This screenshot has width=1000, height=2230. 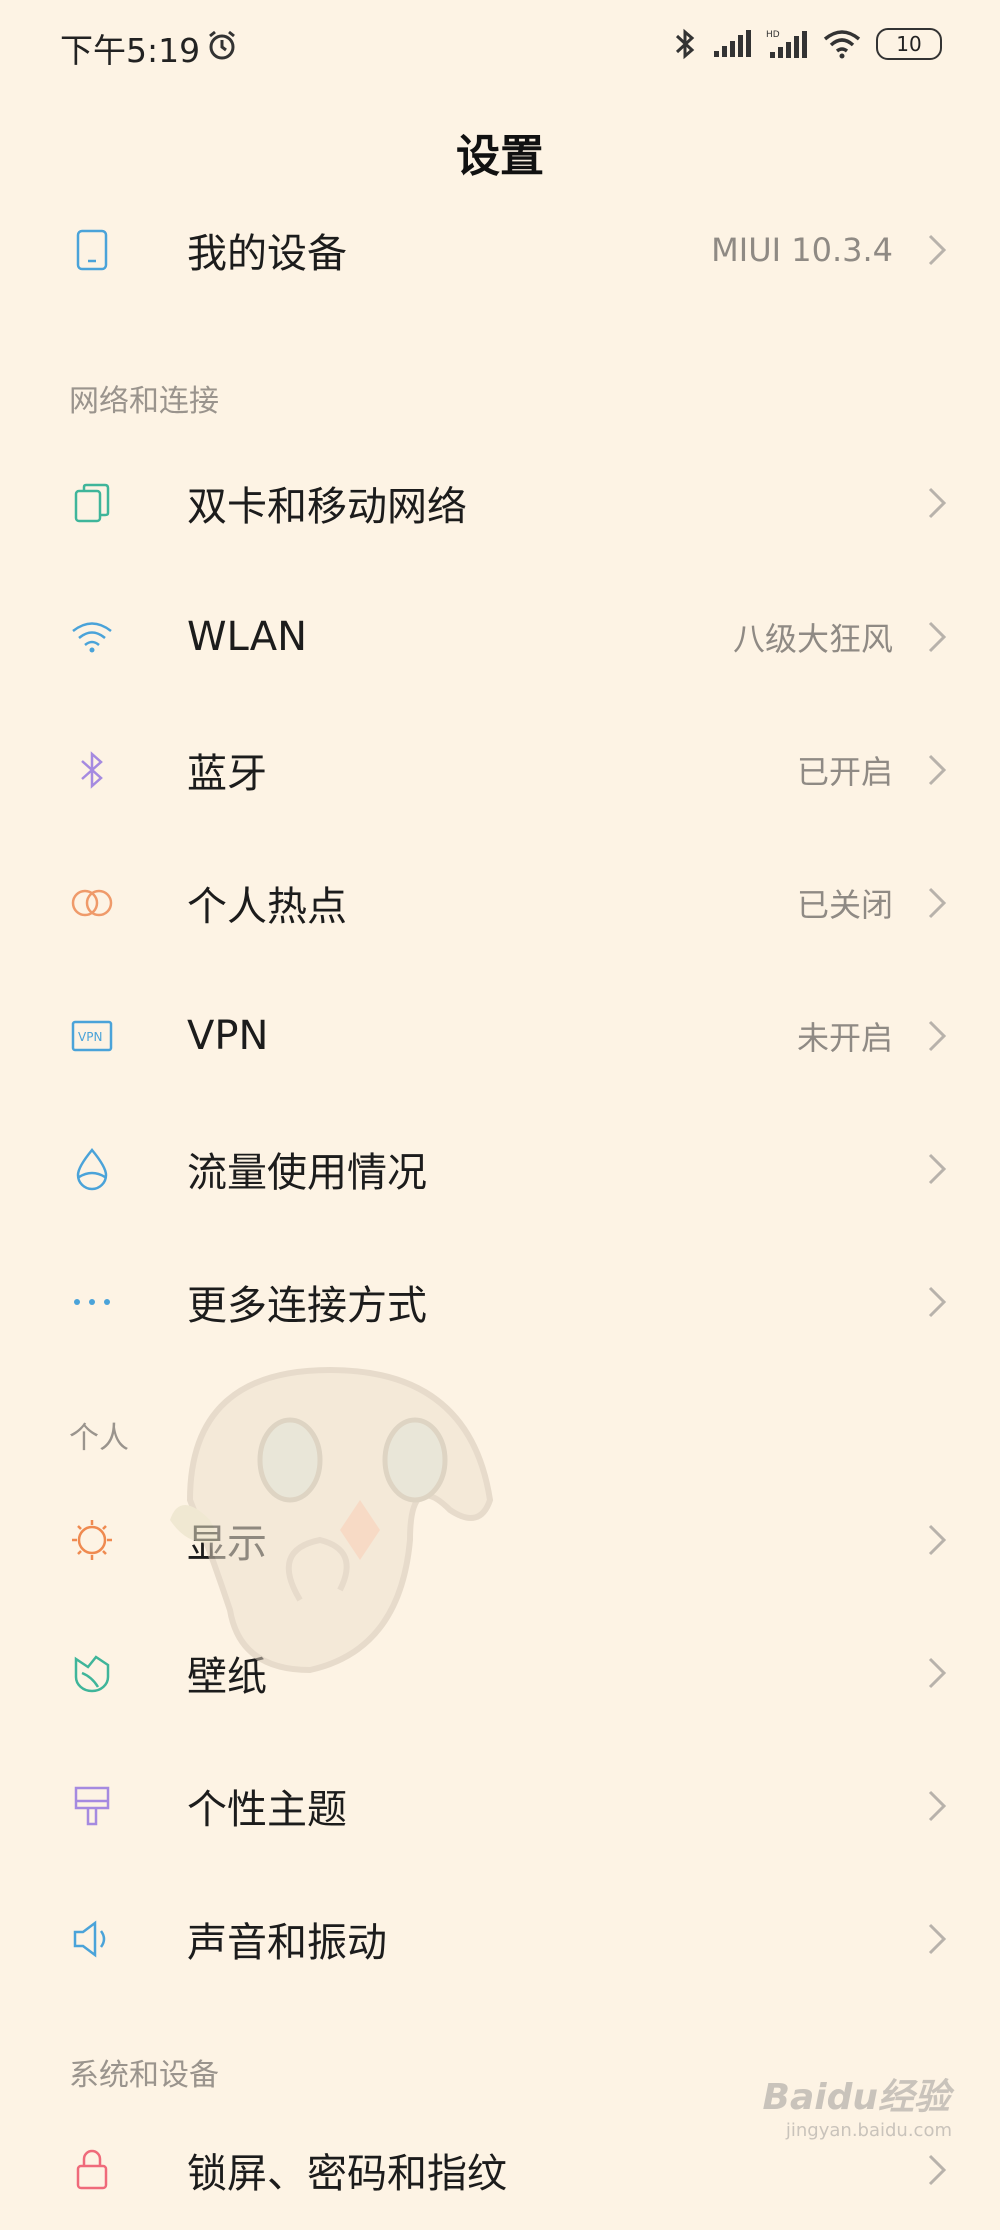 I want to click on paint-brush-icon, so click(x=92, y=1806).